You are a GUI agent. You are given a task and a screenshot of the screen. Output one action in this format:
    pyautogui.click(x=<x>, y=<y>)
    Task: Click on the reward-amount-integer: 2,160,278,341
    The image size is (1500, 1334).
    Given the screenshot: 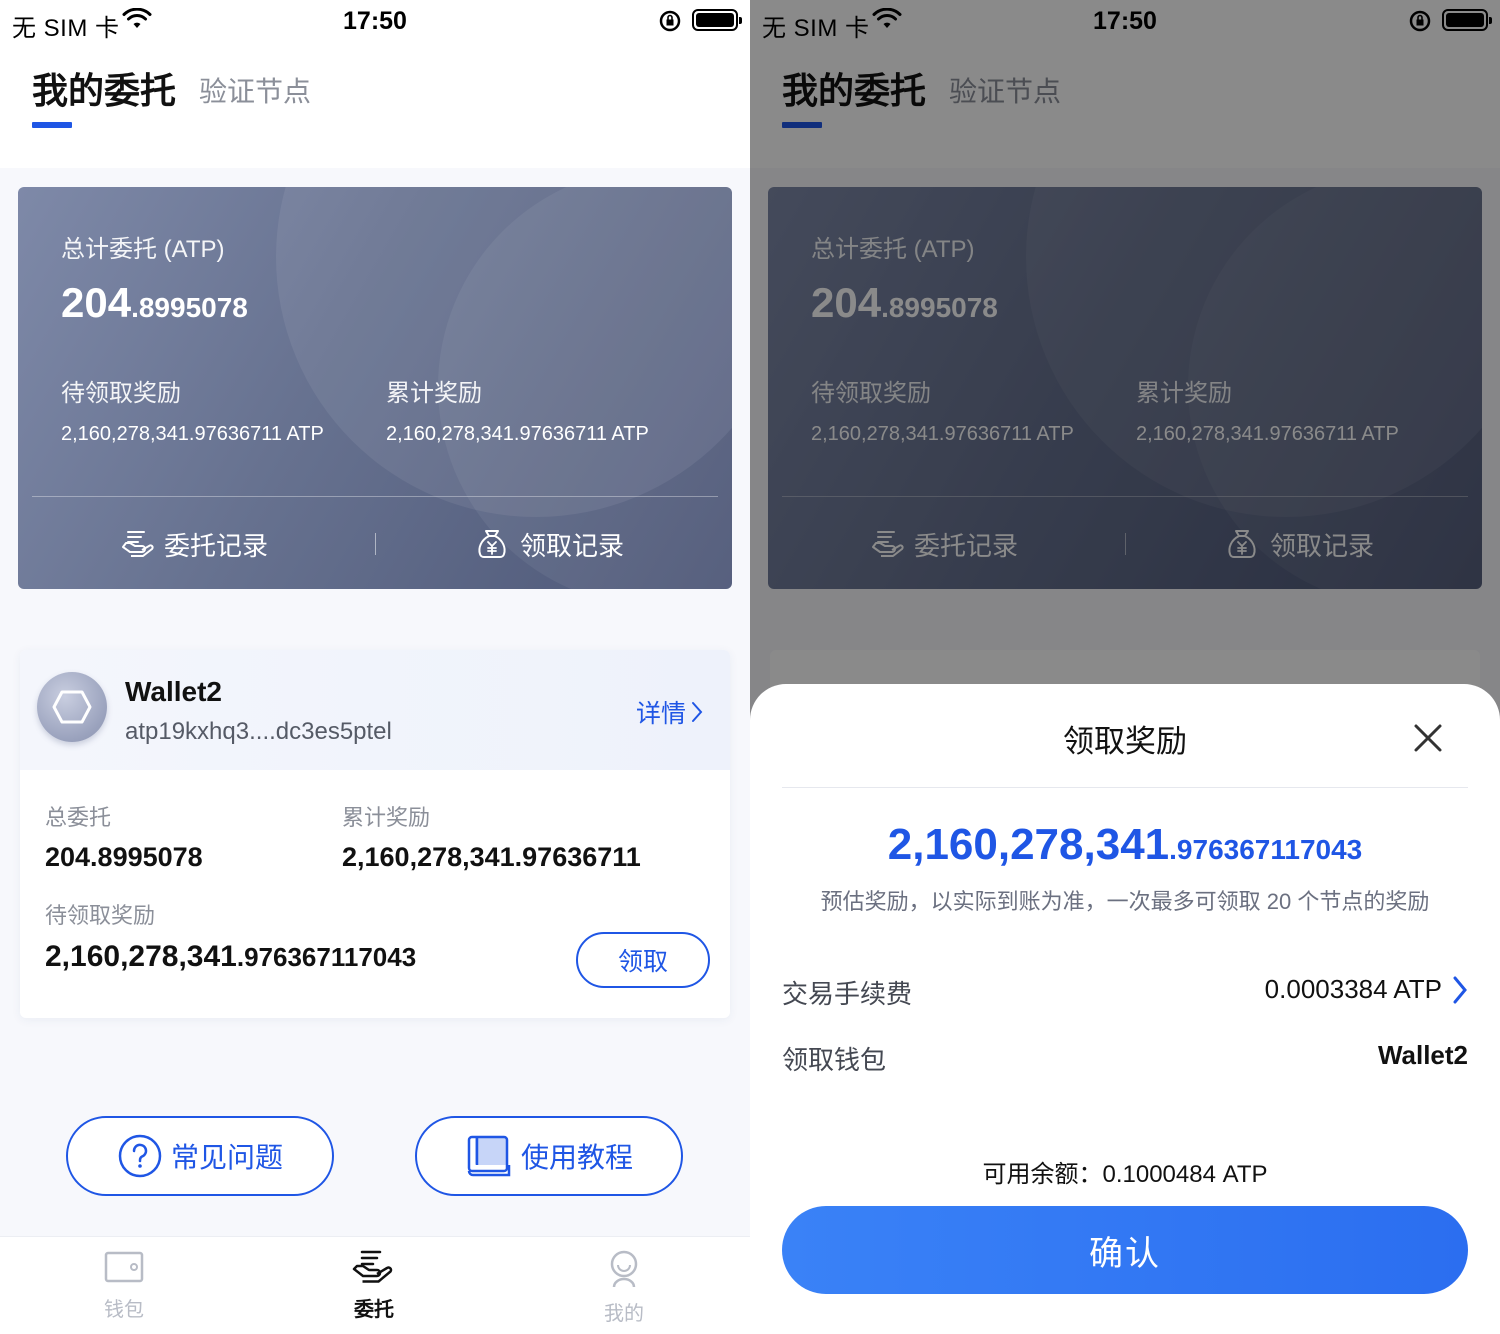 What is the action you would take?
    pyautogui.click(x=1028, y=844)
    